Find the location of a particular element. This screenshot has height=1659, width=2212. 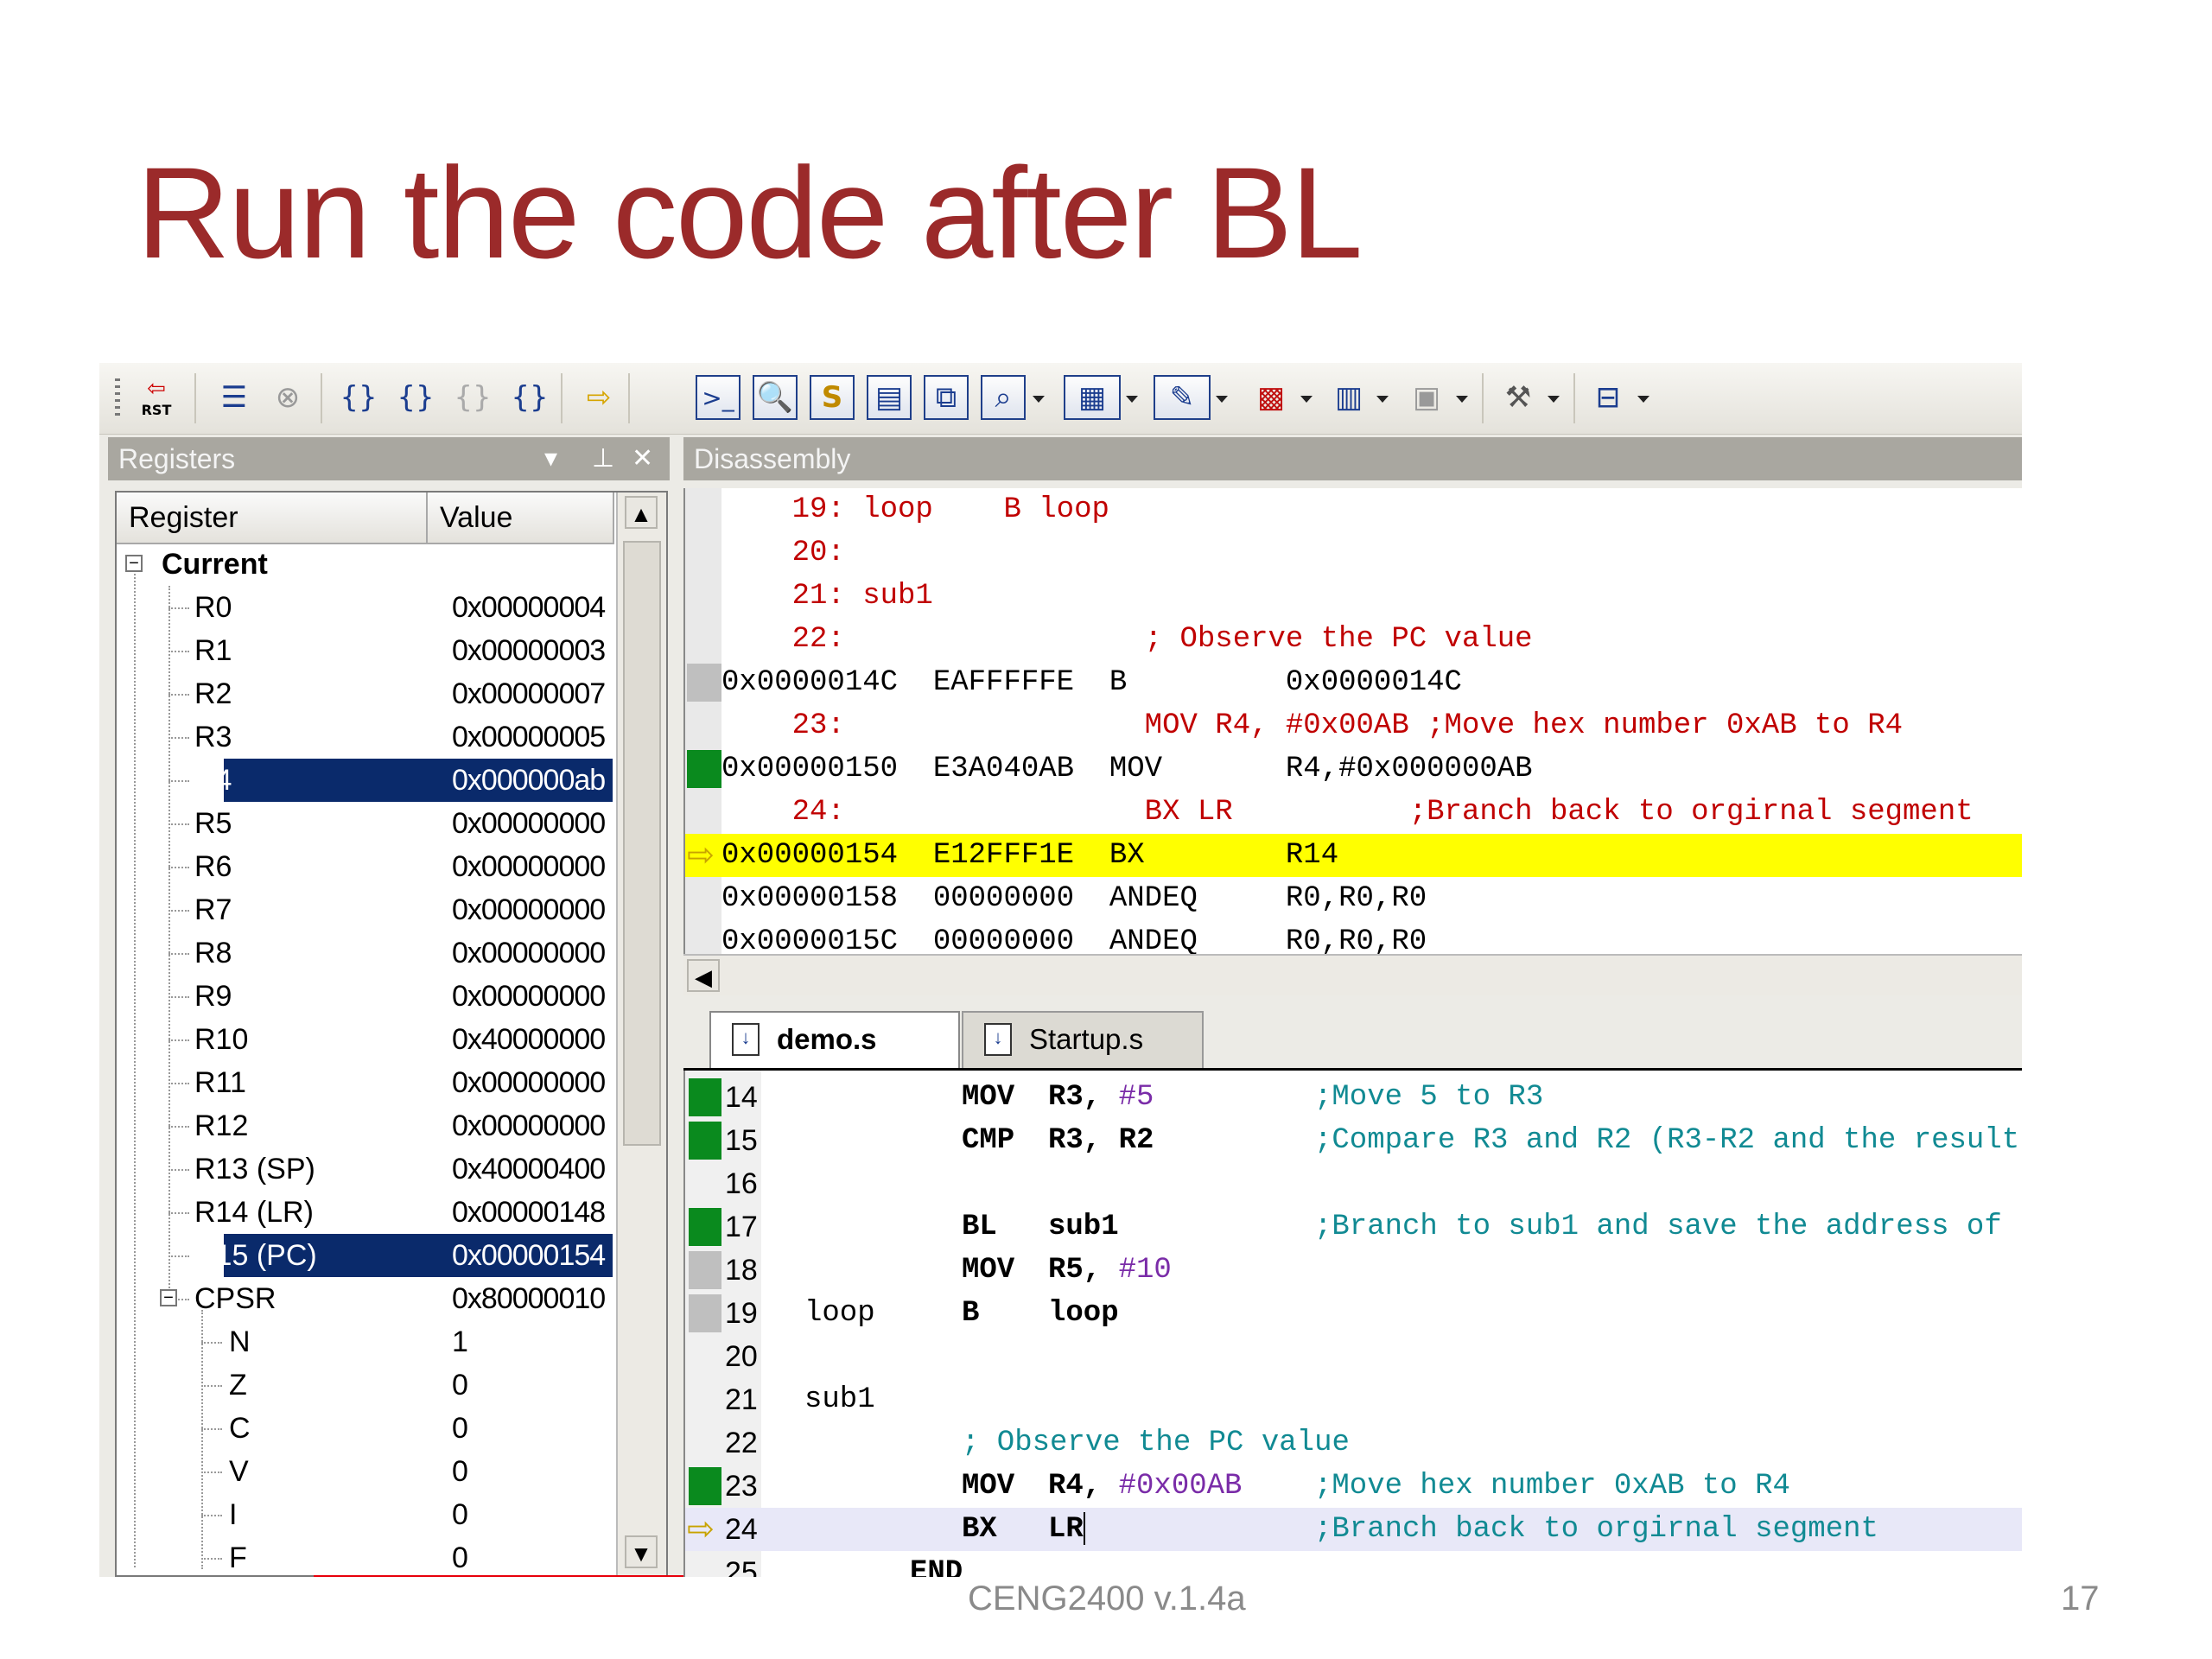

cpsr-flag-row: F0 is located at coordinates (365, 1555).